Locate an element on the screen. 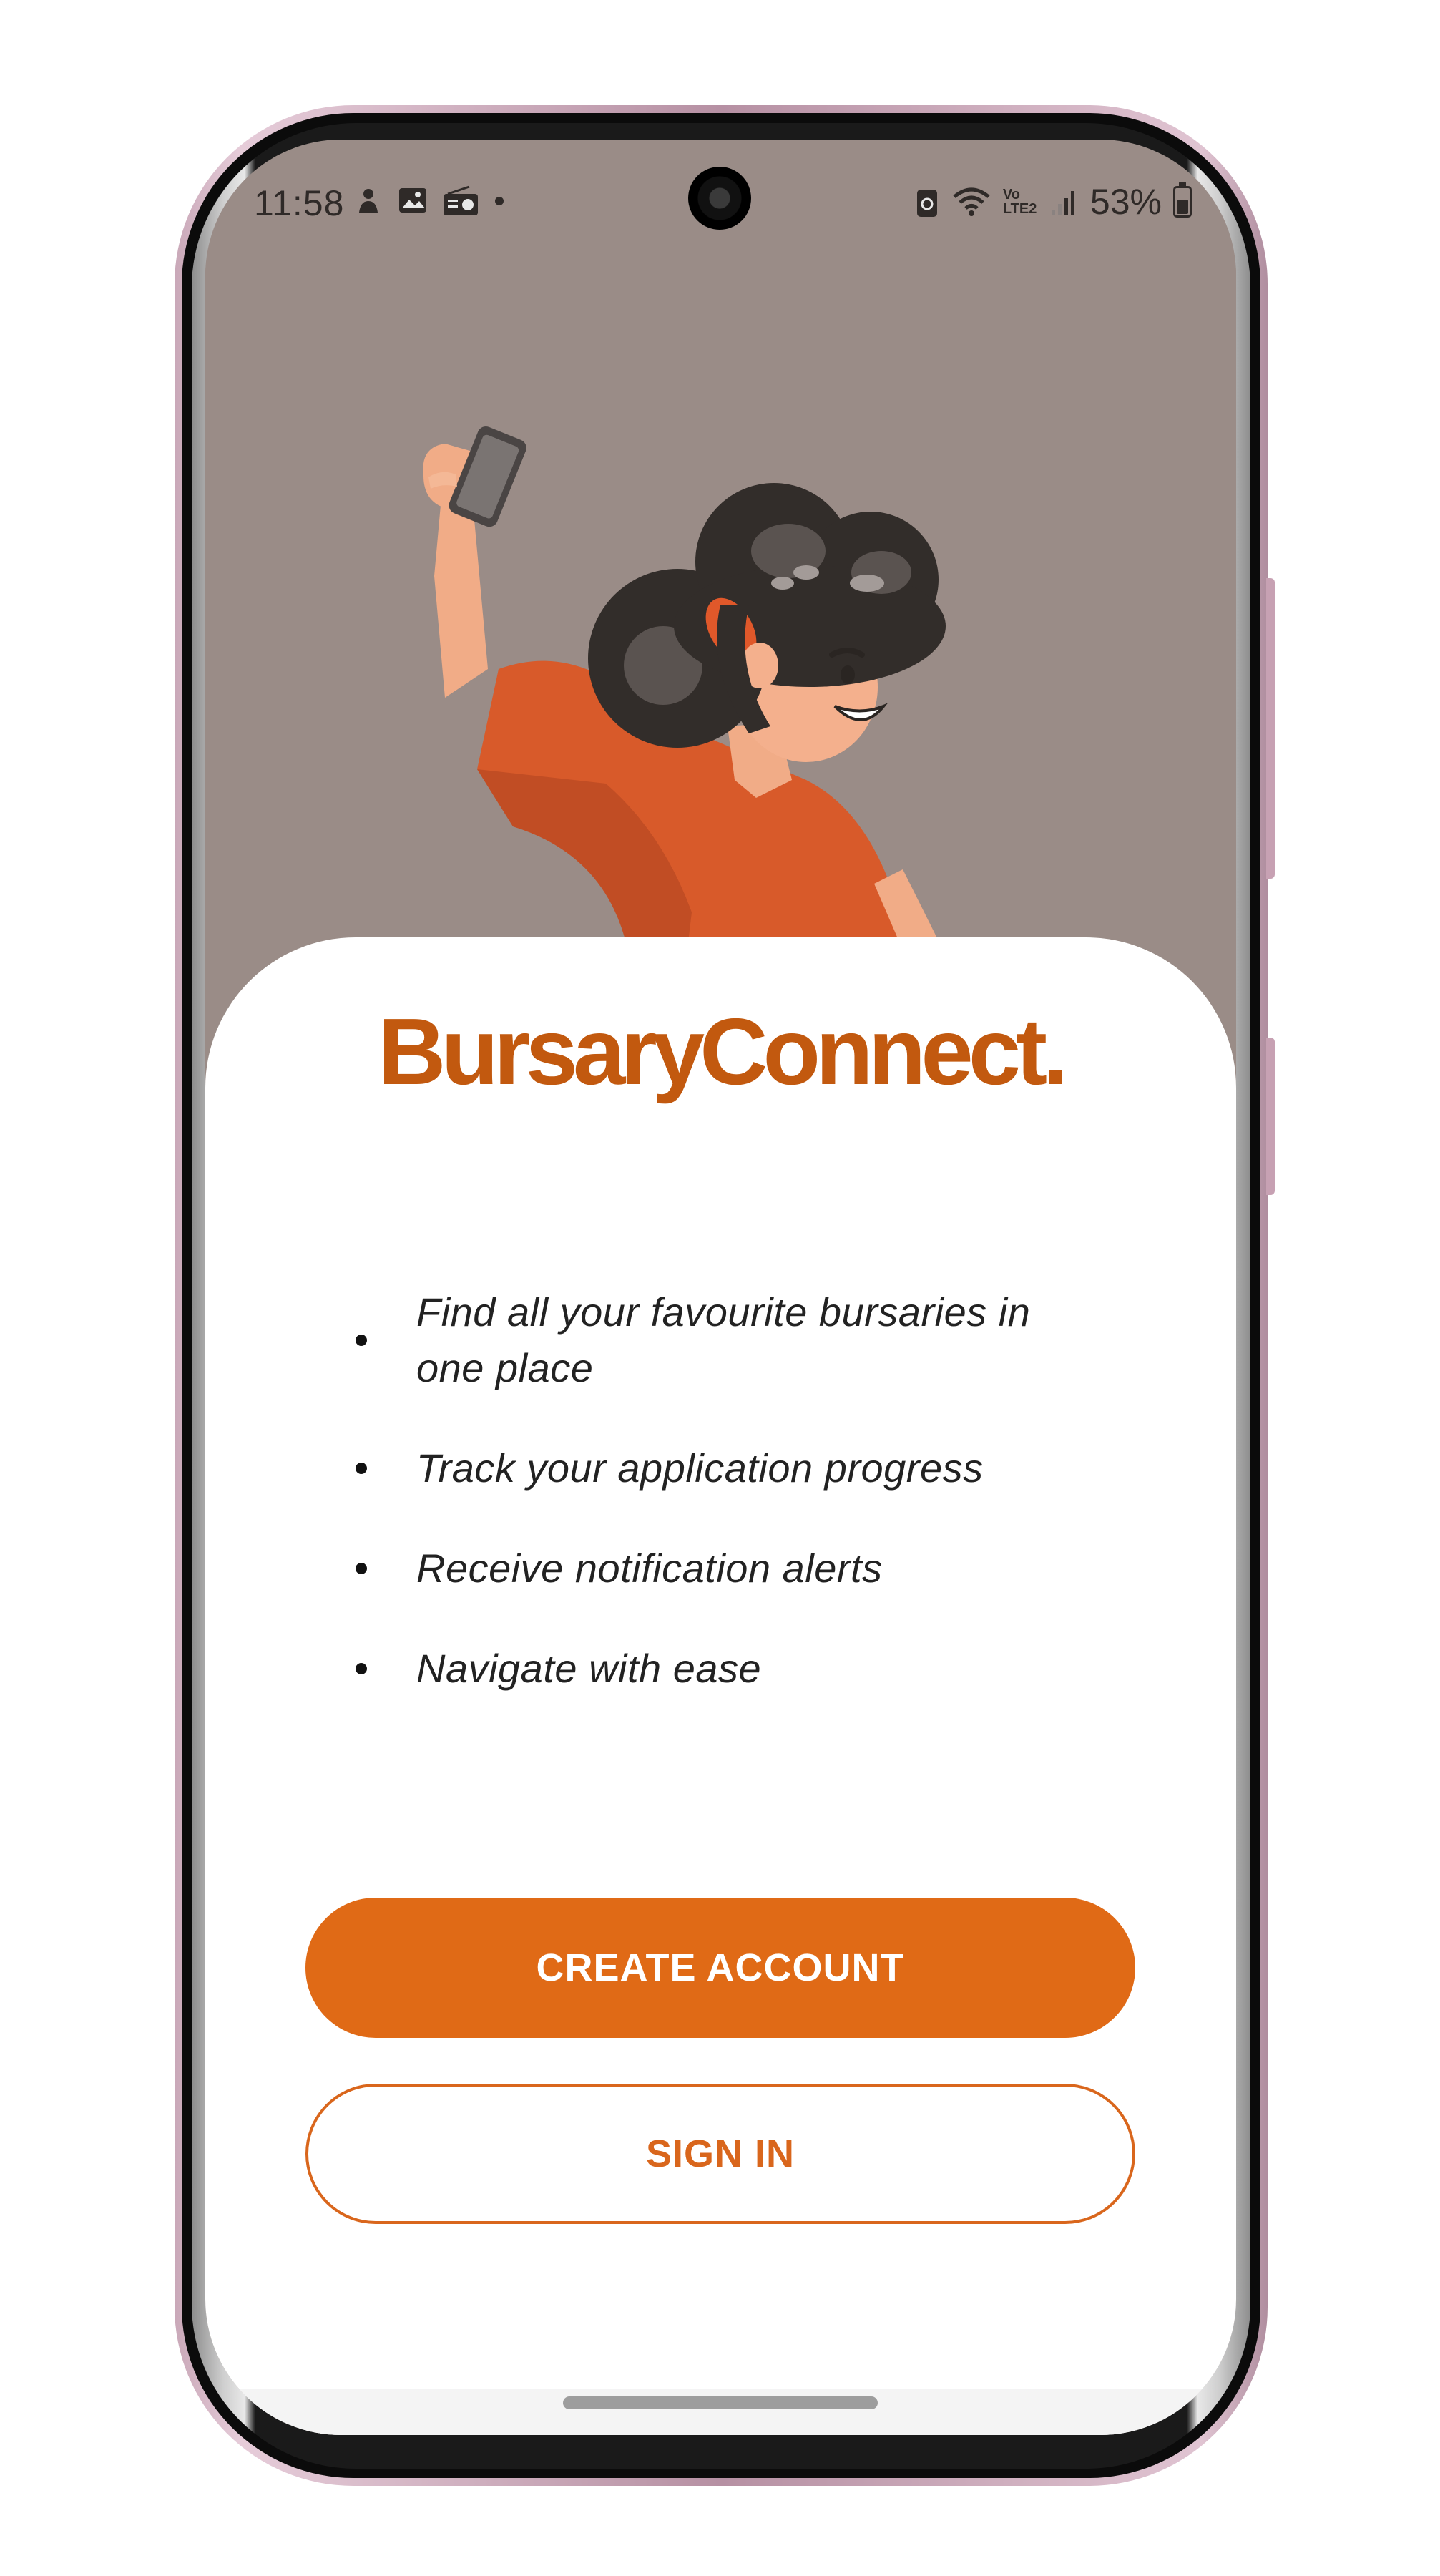 Image resolution: width=1440 pixels, height=2576 pixels. status-system-icons: Vo LTE2 53% is located at coordinates (1053, 202).